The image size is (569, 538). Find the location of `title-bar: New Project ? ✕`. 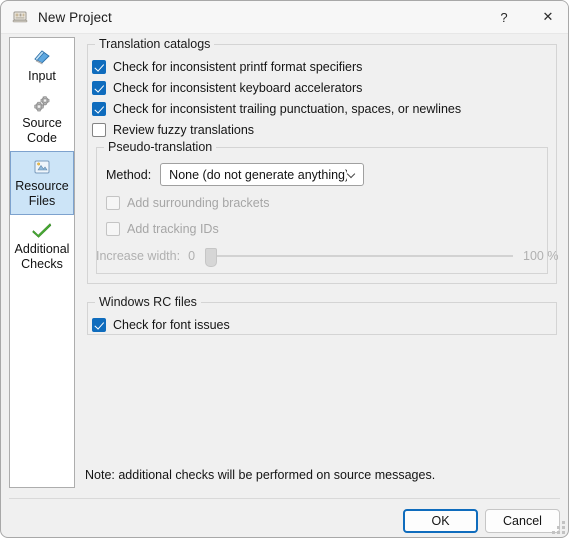

title-bar: New Project ? ✕ is located at coordinates (284, 17).